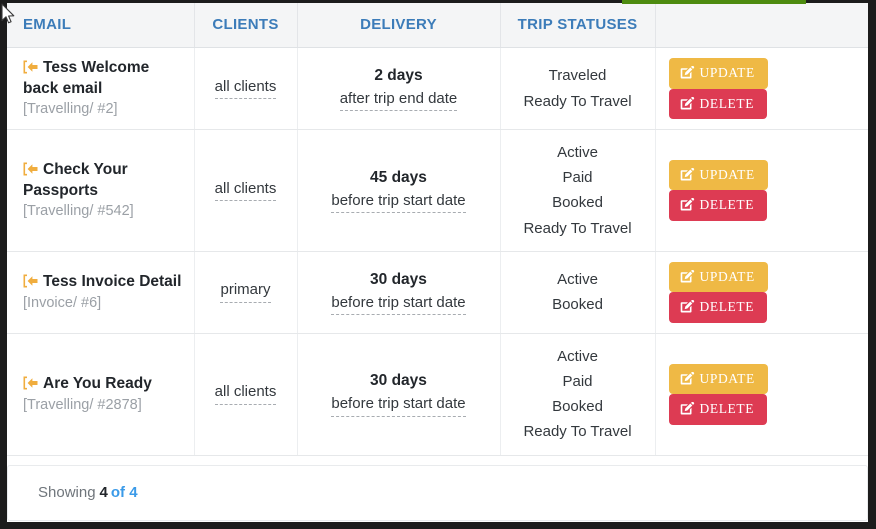  I want to click on column-header-trip-statuses: TRIP STATUSES, so click(578, 25).